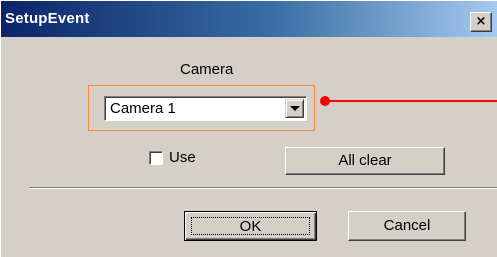 The image size is (497, 257). What do you see at coordinates (143, 108) in the screenshot?
I see `camera-dropdown-value: Camera 1` at bounding box center [143, 108].